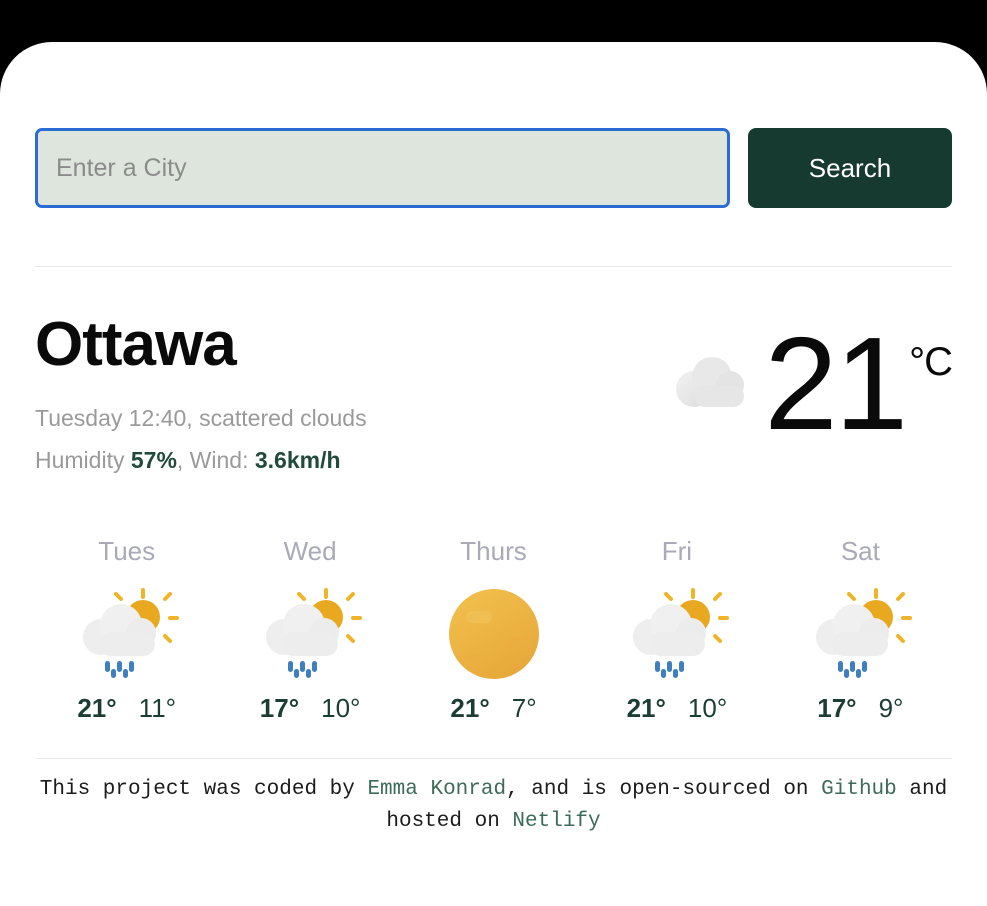 The image size is (987, 906). Describe the element at coordinates (860, 551) in the screenshot. I see `forecast-day-label: Sat` at that location.